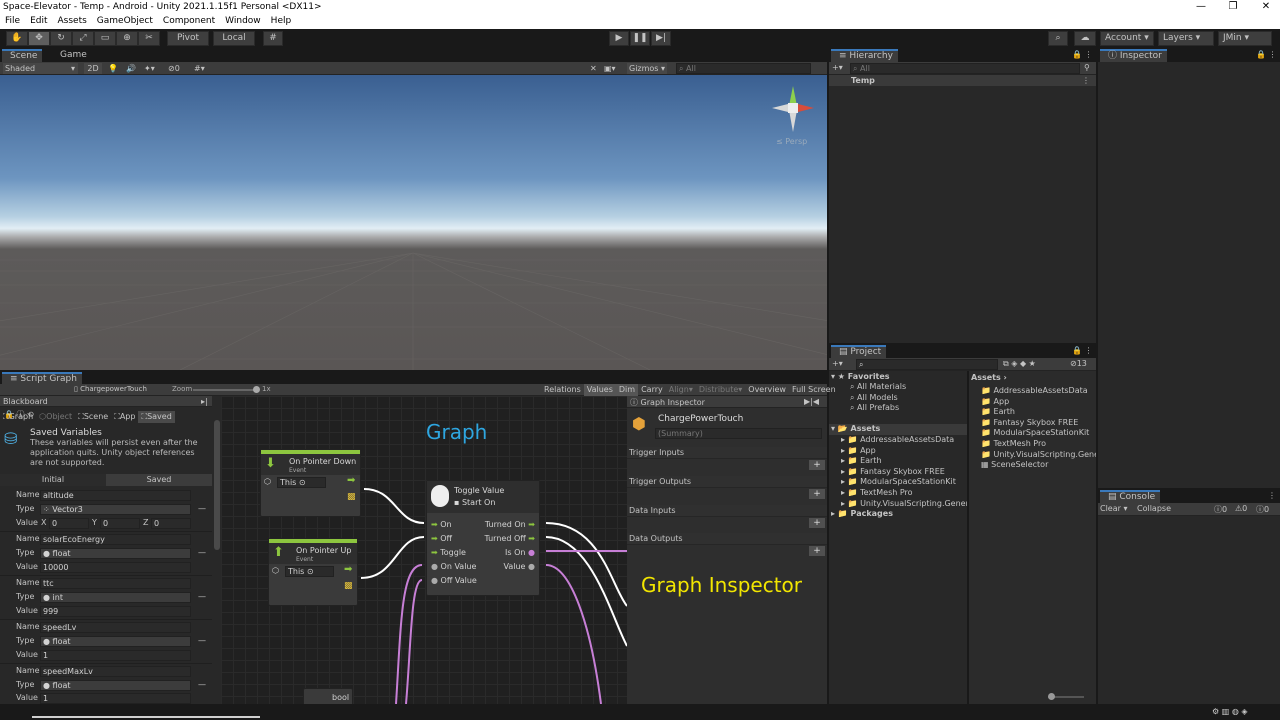 This screenshot has height=720, width=1280. Describe the element at coordinates (652, 390) in the screenshot. I see `carry-toggle: Carry` at that location.